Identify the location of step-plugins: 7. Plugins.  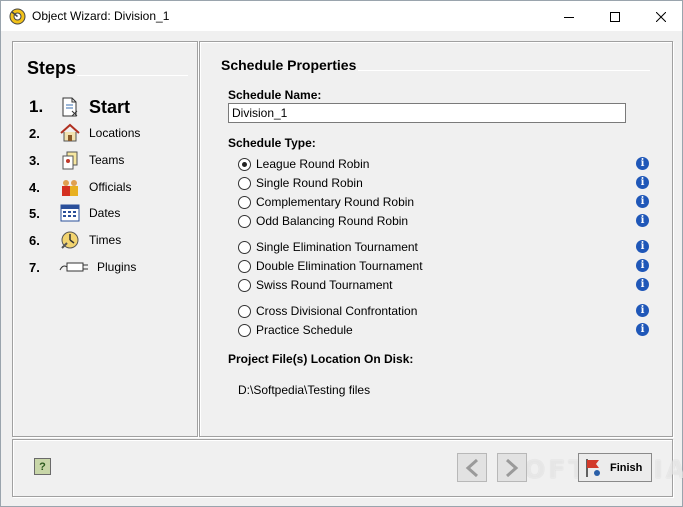
(82, 267).